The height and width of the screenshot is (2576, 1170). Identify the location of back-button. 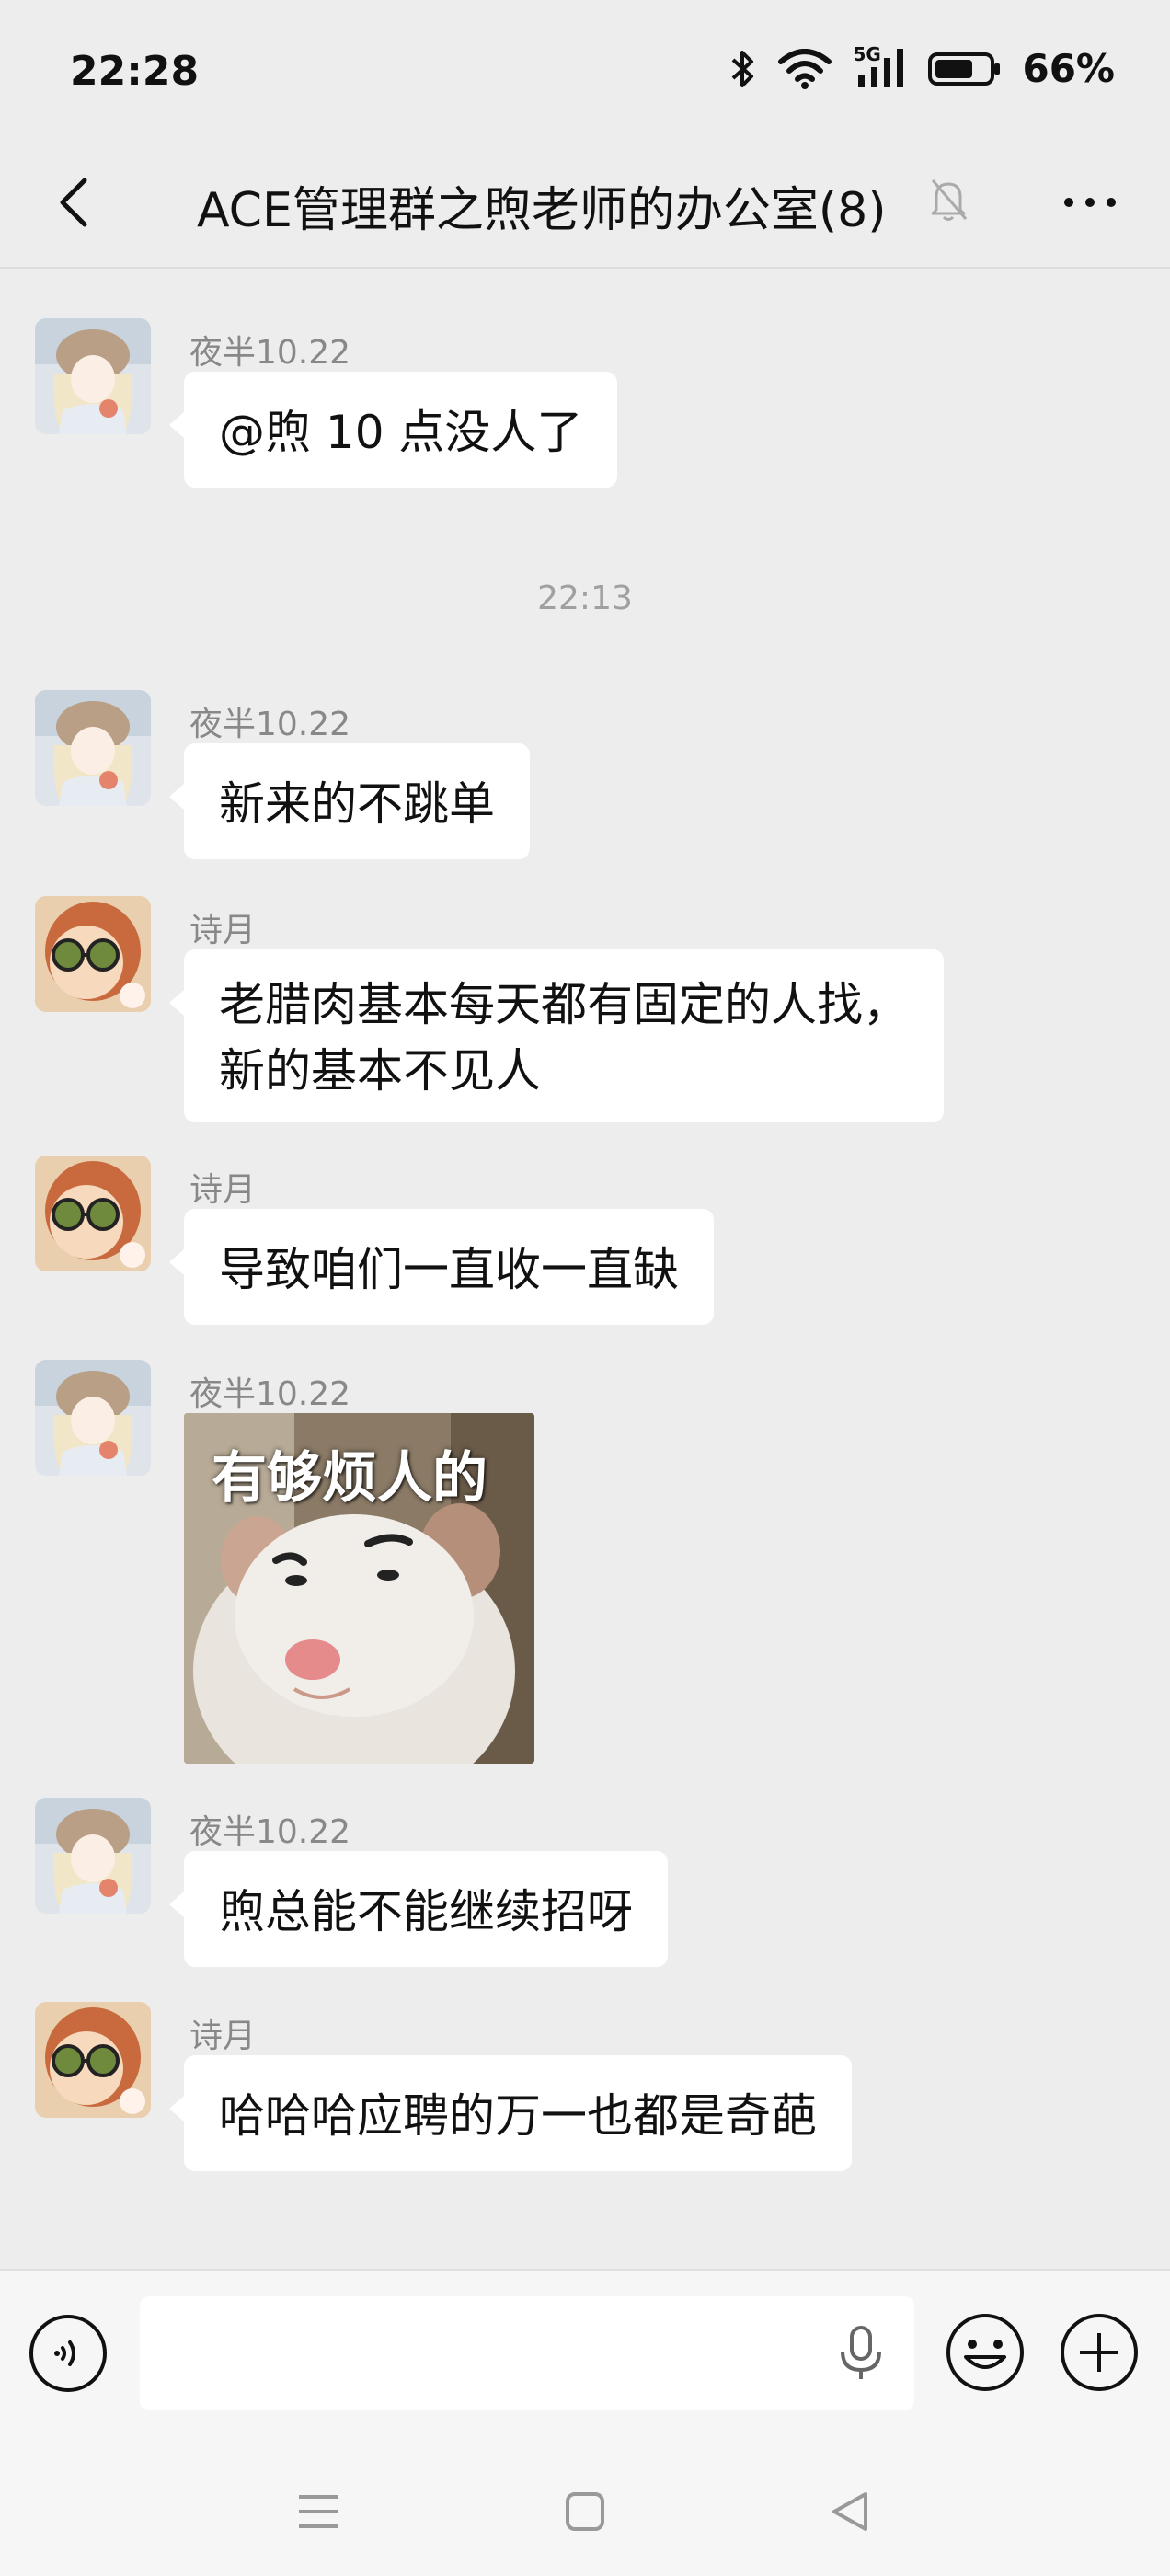
(73, 202).